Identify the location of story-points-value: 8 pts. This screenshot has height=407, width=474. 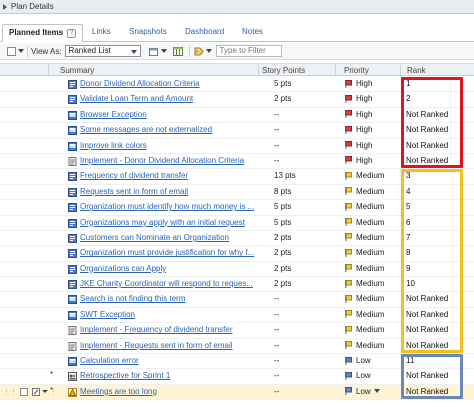
(304, 191).